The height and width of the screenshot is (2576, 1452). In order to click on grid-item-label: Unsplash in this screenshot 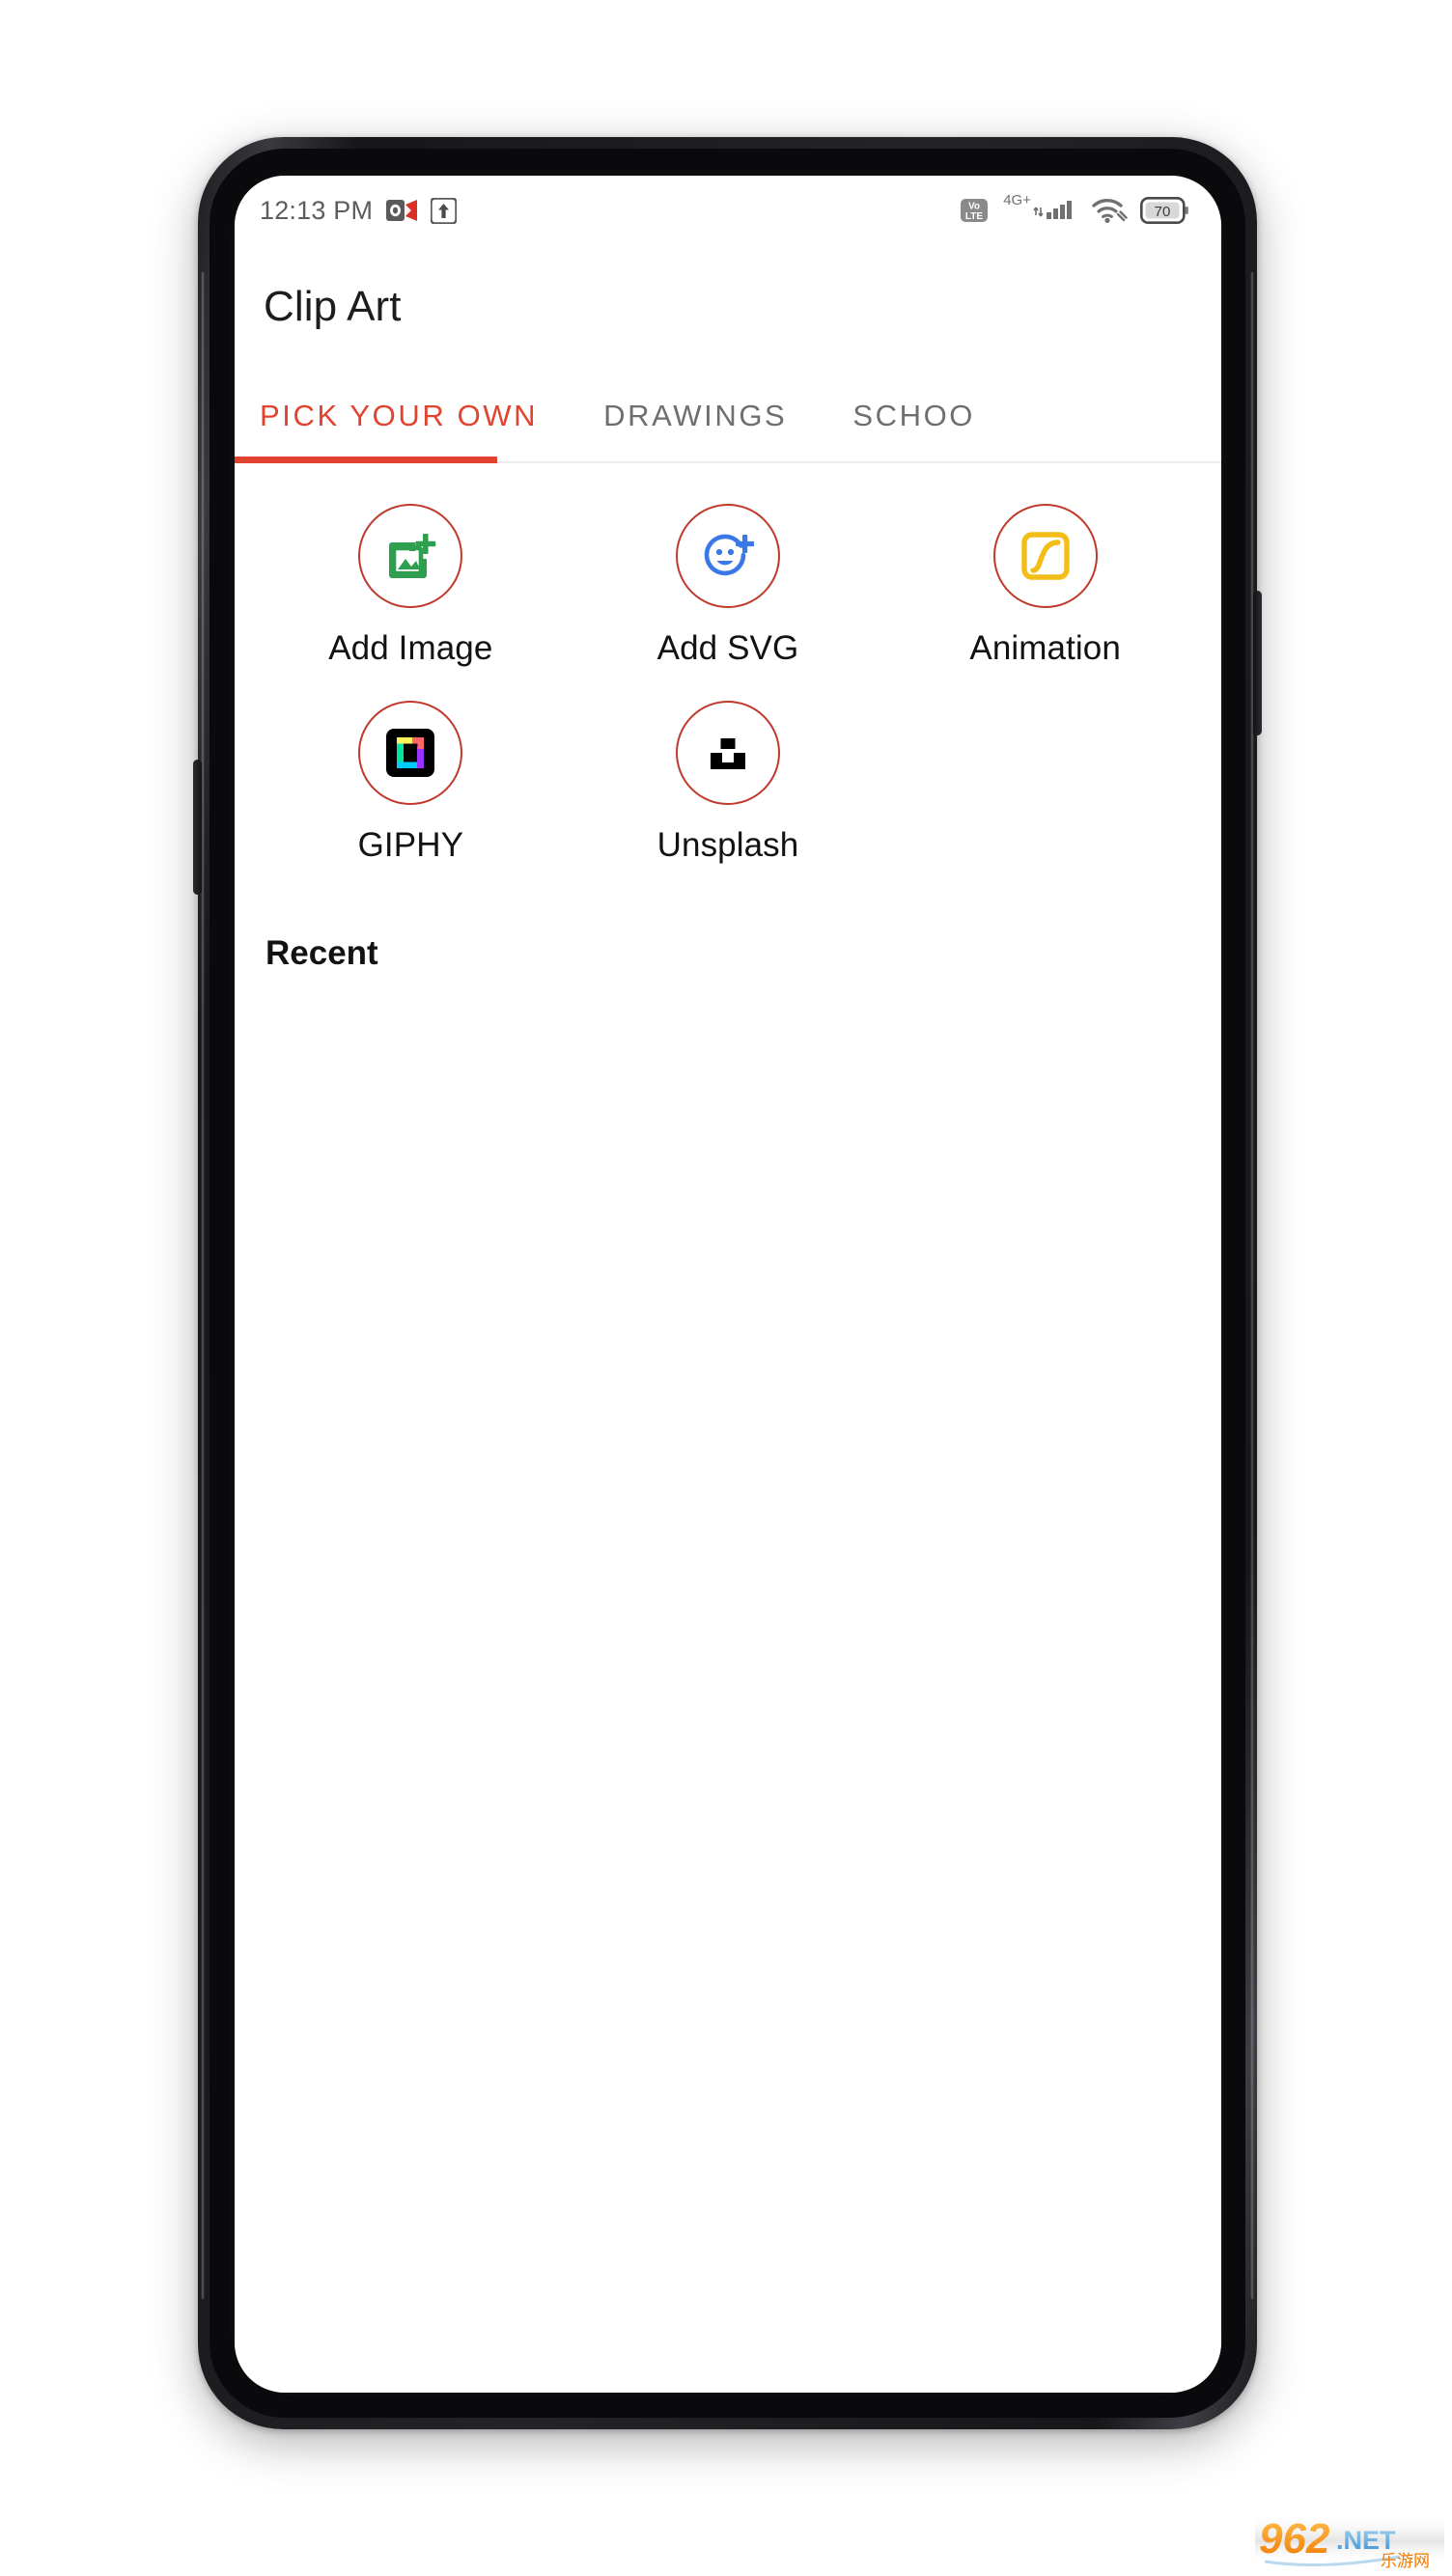, I will do `click(727, 845)`.